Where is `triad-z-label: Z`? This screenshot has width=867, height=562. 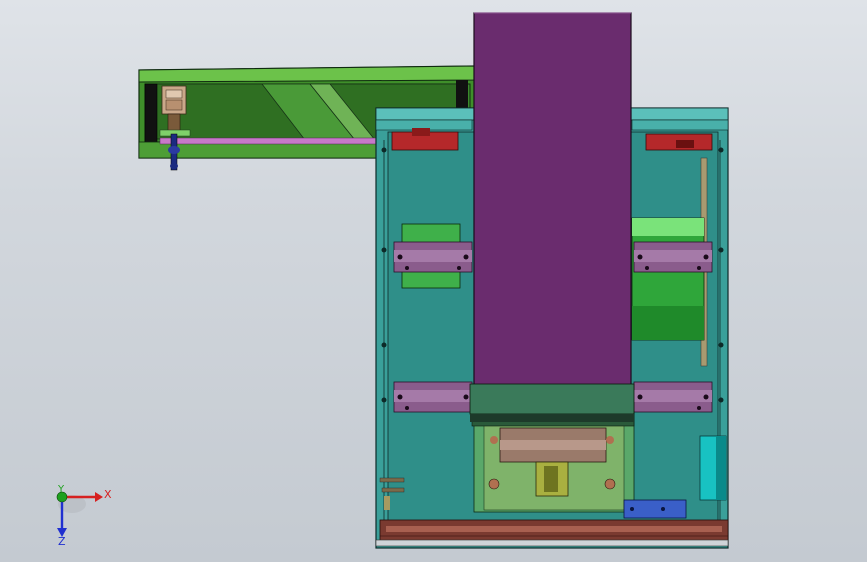 triad-z-label: Z is located at coordinates (62, 541).